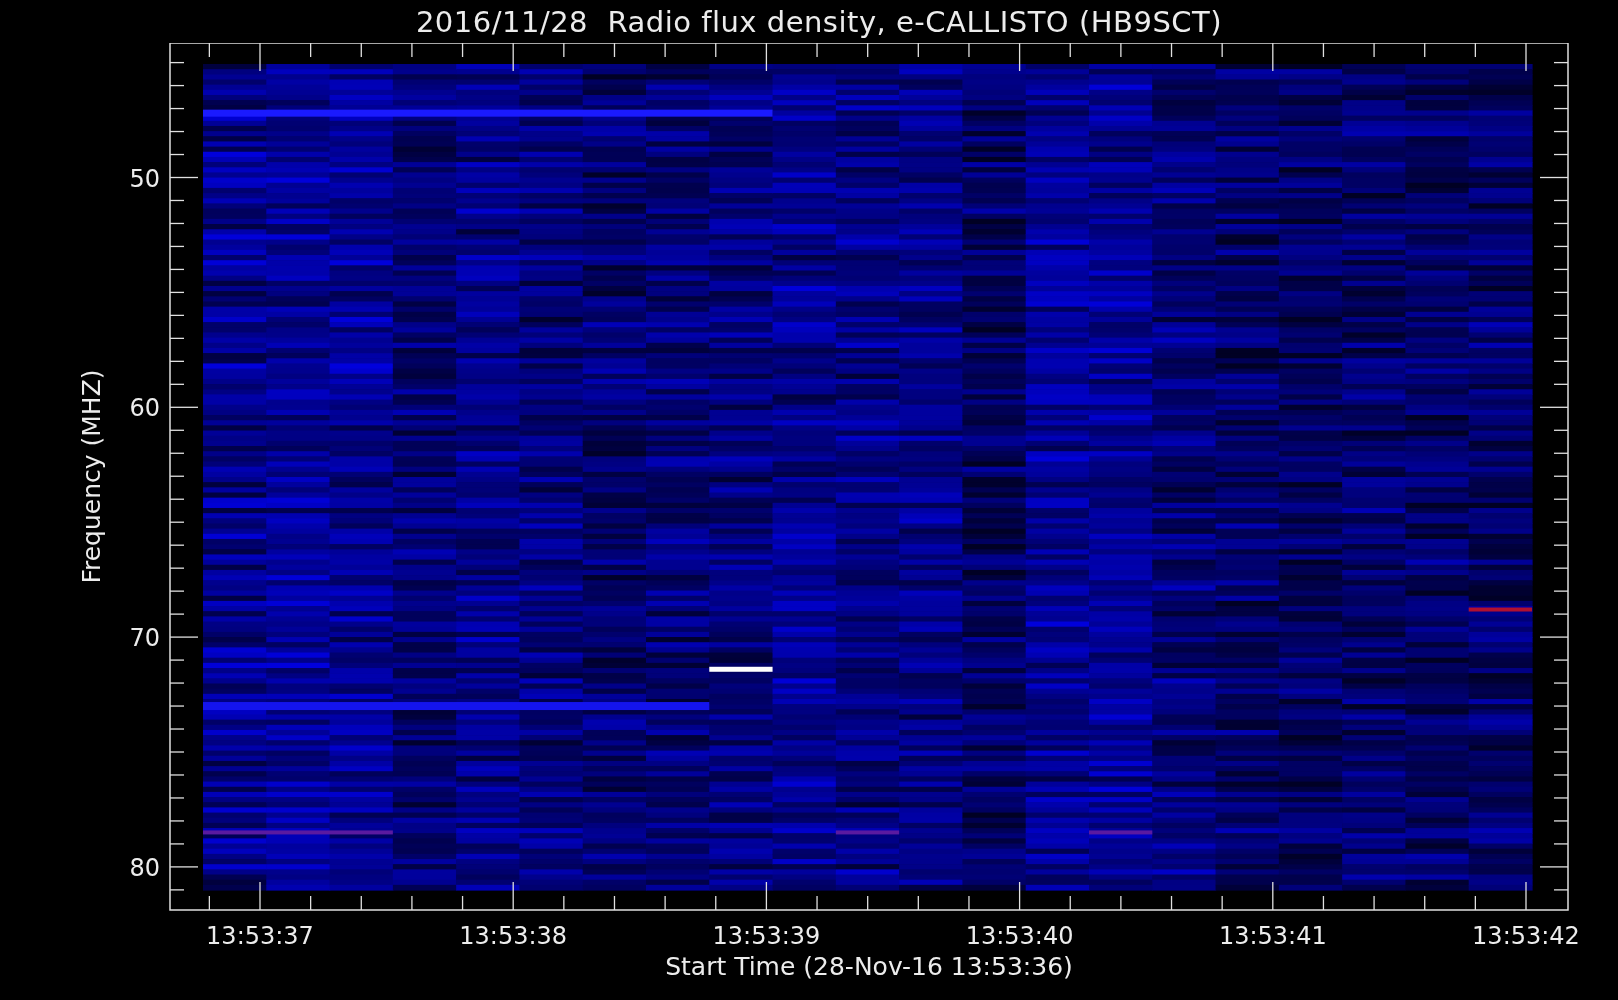 The height and width of the screenshot is (1000, 1618). What do you see at coordinates (869, 966) in the screenshot?
I see `x-axis-label: Start Time (28-Nov-16 13:53:36)` at bounding box center [869, 966].